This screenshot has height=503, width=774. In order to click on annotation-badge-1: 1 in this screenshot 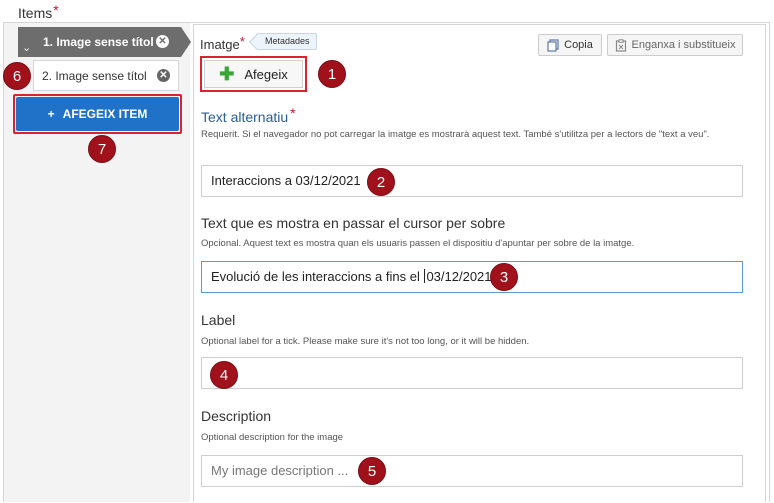, I will do `click(332, 74)`.